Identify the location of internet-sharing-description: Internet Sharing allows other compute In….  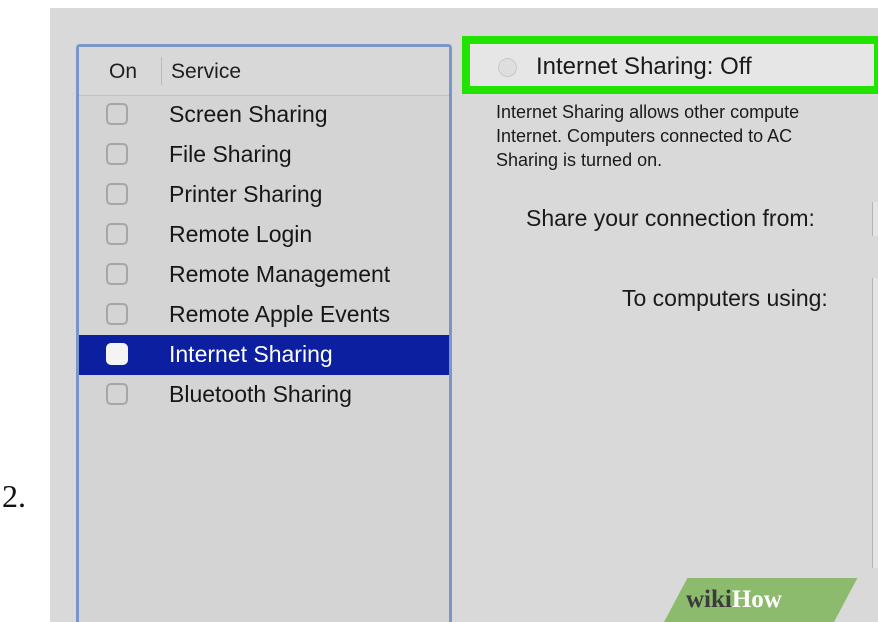
(686, 136).